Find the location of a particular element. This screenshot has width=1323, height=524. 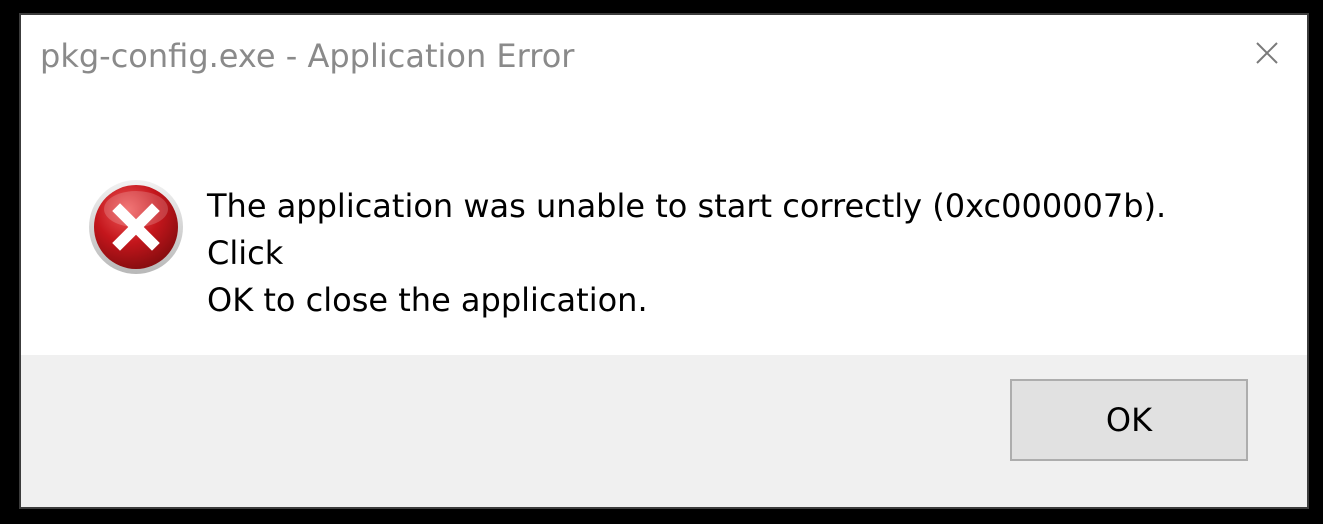

ok-button: OK is located at coordinates (1129, 420).